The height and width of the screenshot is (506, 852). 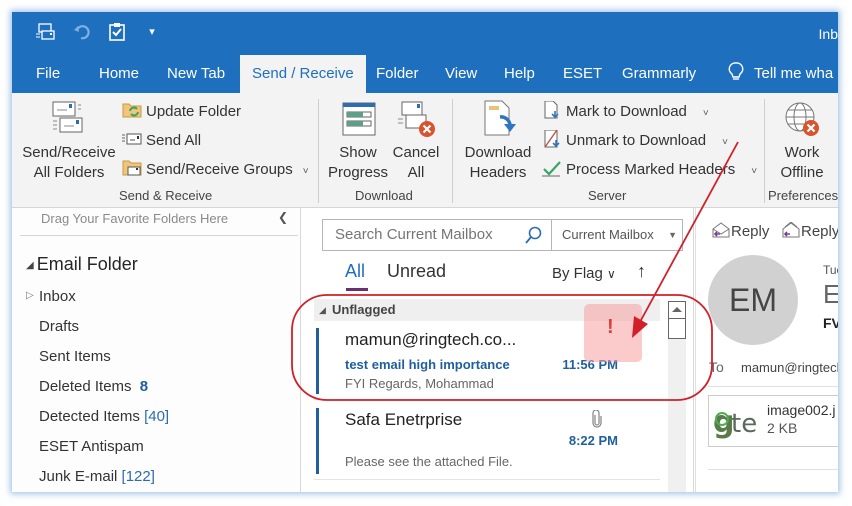 I want to click on expand-triangle-icon: ▷, so click(x=30, y=295).